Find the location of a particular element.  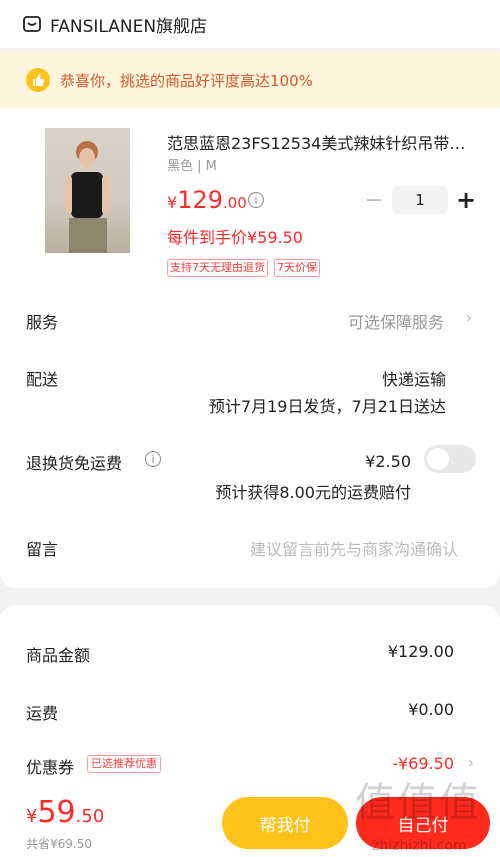

service-label: 服务 is located at coordinates (42, 322).